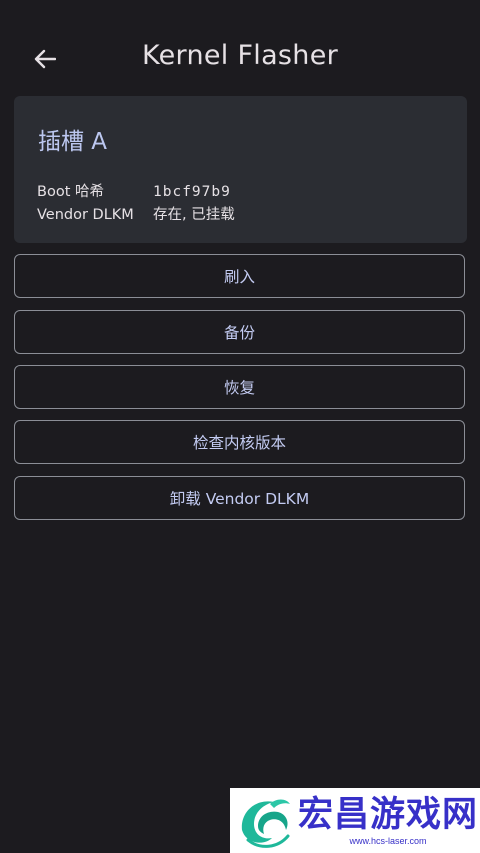  What do you see at coordinates (239, 276) in the screenshot?
I see `flash-button: 刷入` at bounding box center [239, 276].